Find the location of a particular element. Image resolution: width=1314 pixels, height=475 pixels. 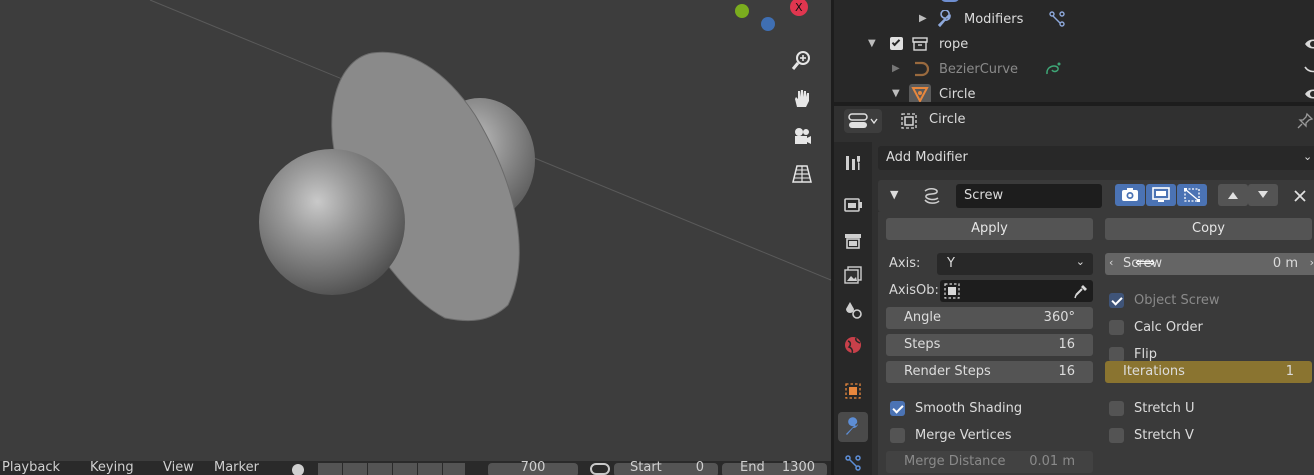

jump-start-icon is located at coordinates (330, 469).